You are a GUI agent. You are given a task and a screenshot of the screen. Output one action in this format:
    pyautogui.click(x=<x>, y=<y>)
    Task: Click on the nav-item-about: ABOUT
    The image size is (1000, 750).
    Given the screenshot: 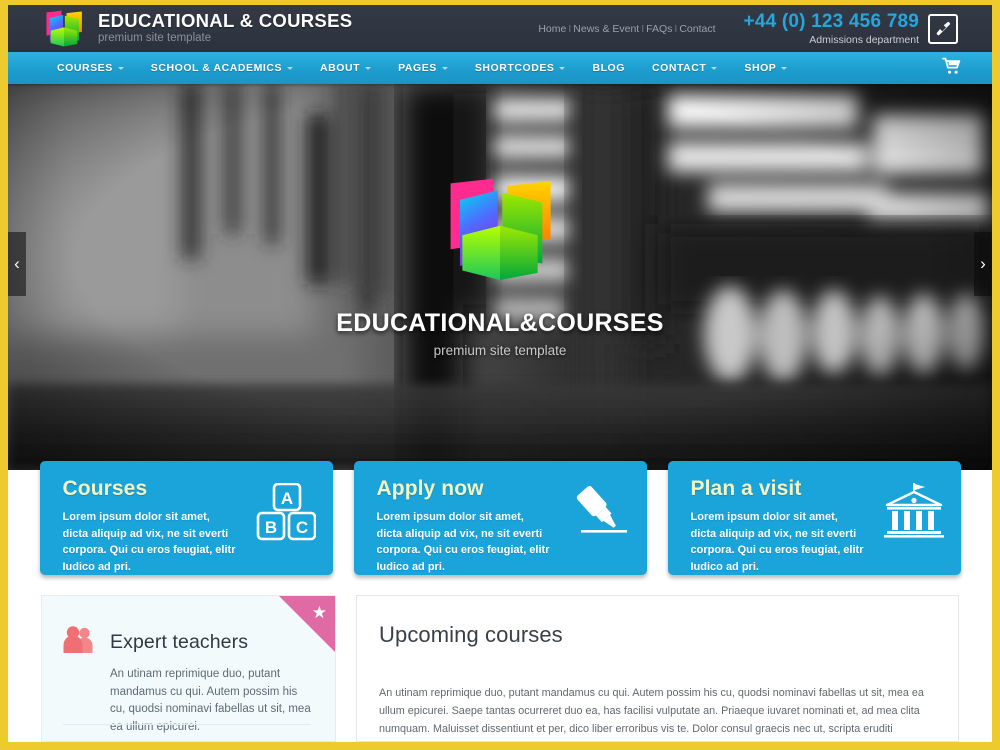 What is the action you would take?
    pyautogui.click(x=346, y=68)
    